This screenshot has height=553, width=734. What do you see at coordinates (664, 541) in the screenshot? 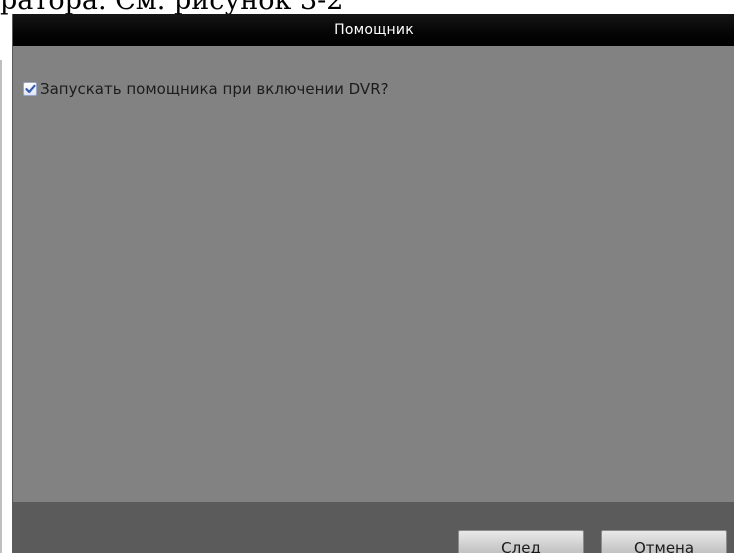
I see `cancel-button: Отмена` at bounding box center [664, 541].